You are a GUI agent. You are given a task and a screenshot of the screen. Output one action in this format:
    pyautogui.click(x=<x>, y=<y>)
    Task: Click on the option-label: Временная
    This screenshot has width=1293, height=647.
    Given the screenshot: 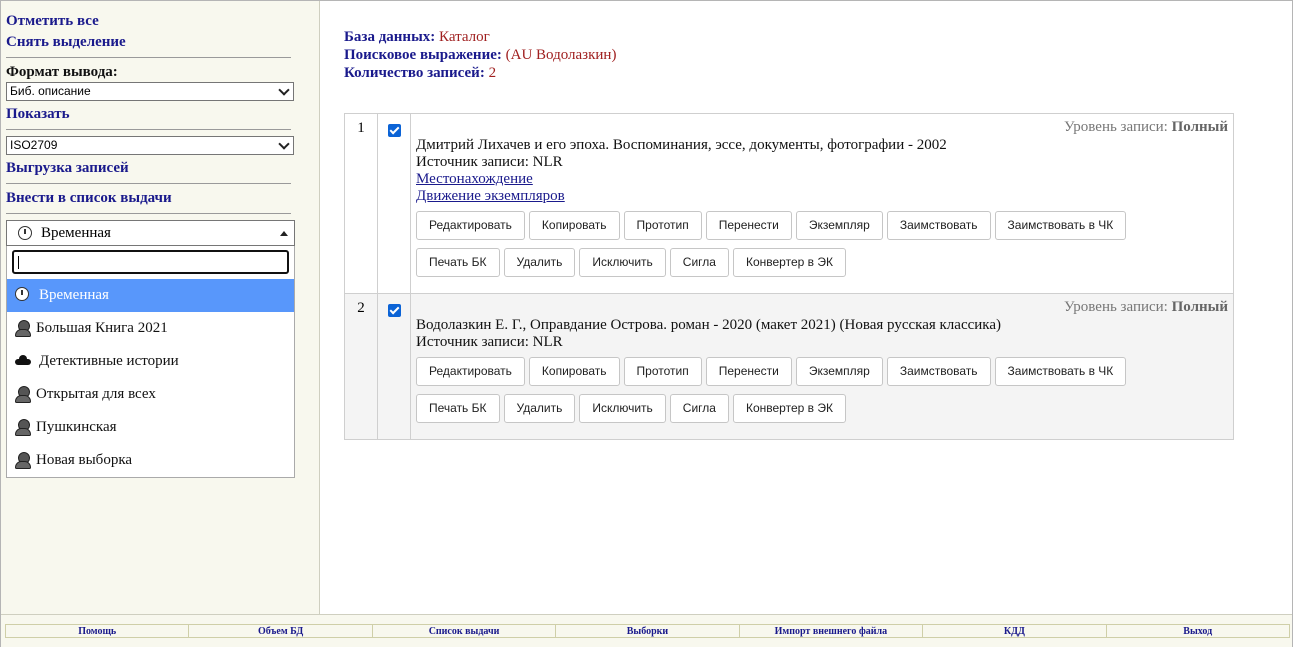 What is the action you would take?
    pyautogui.click(x=74, y=295)
    